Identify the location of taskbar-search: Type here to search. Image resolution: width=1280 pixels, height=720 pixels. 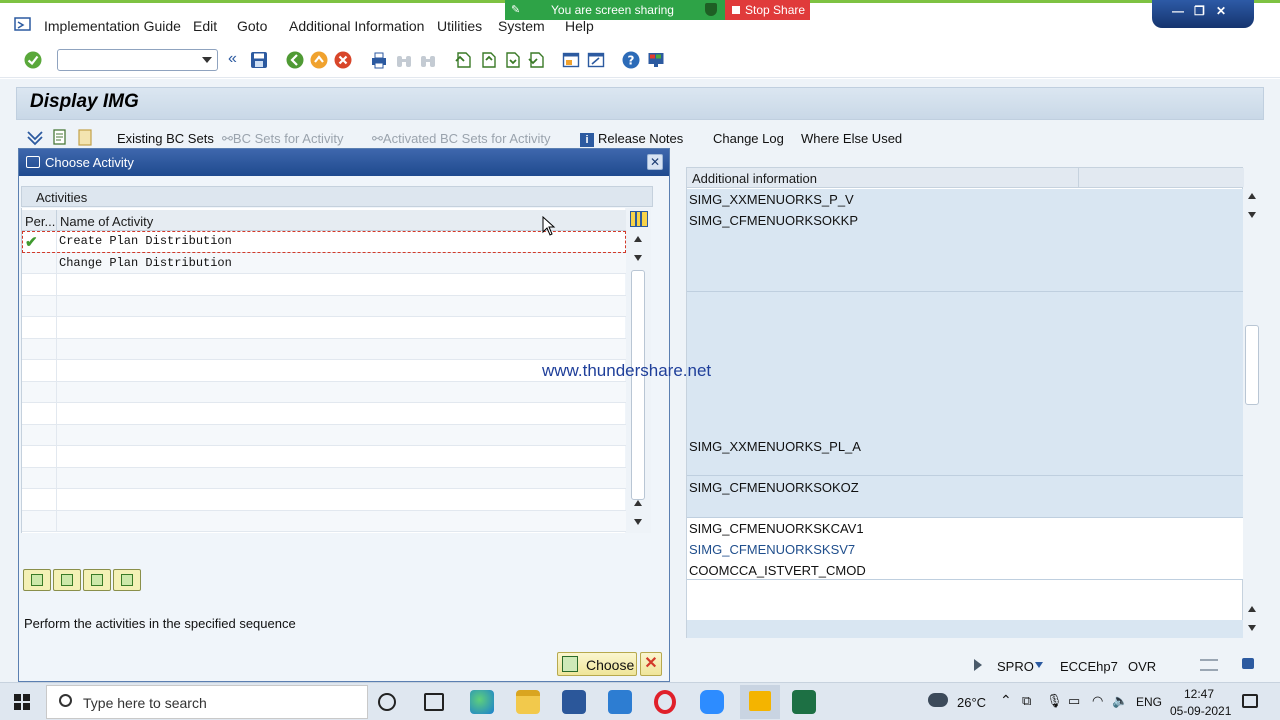
(207, 702).